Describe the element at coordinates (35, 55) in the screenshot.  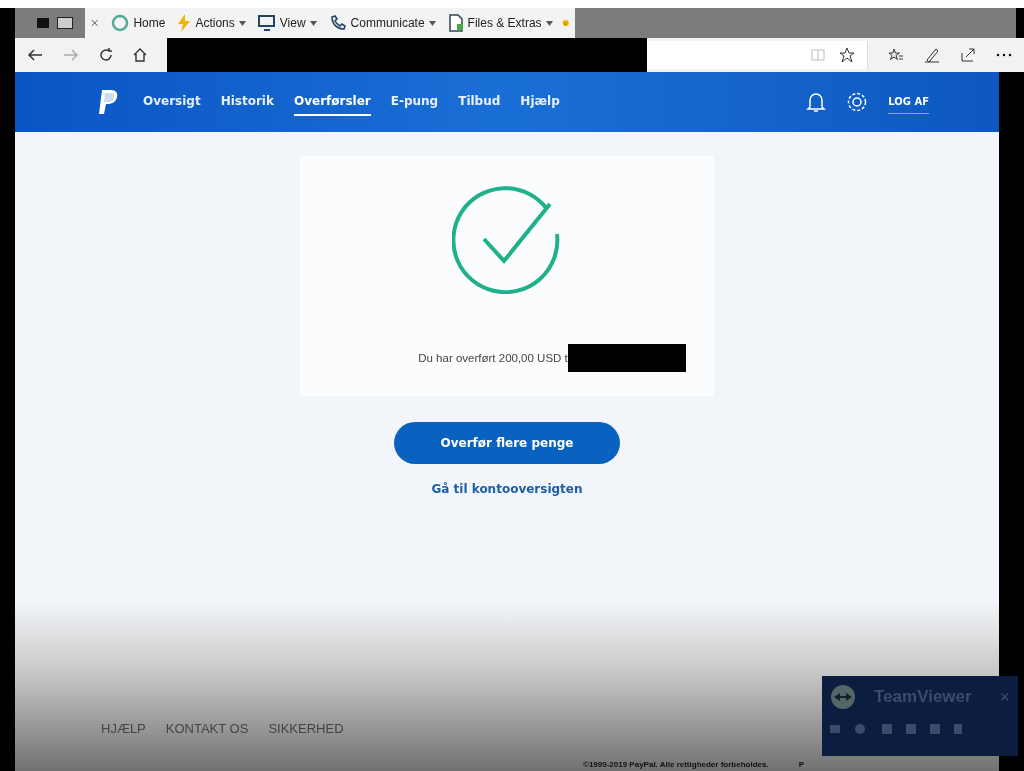
I see `back-icon` at that location.